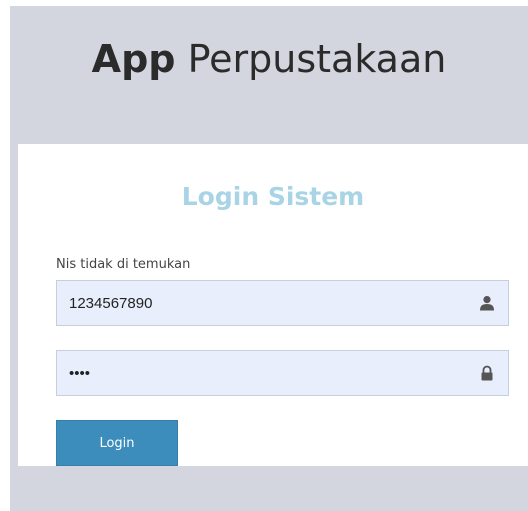  Describe the element at coordinates (123, 264) in the screenshot. I see `error-message: Nis tidak di temukan` at that location.